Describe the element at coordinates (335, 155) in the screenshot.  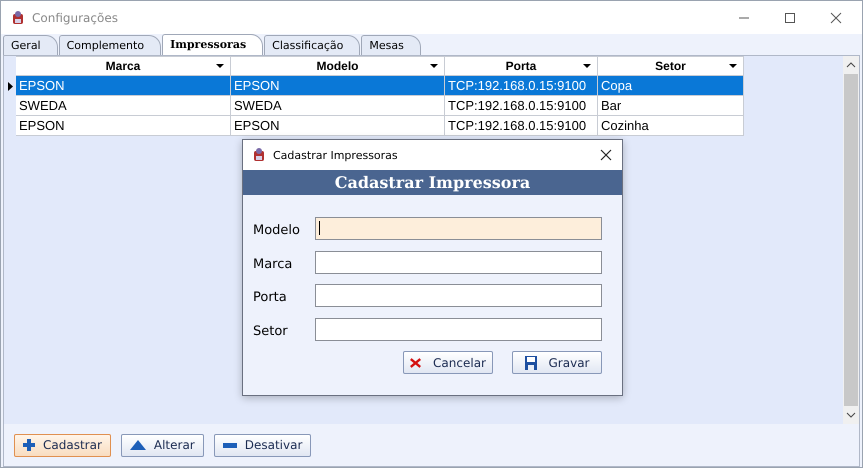
I see `dialog-title: Cadastrar Impressoras` at that location.